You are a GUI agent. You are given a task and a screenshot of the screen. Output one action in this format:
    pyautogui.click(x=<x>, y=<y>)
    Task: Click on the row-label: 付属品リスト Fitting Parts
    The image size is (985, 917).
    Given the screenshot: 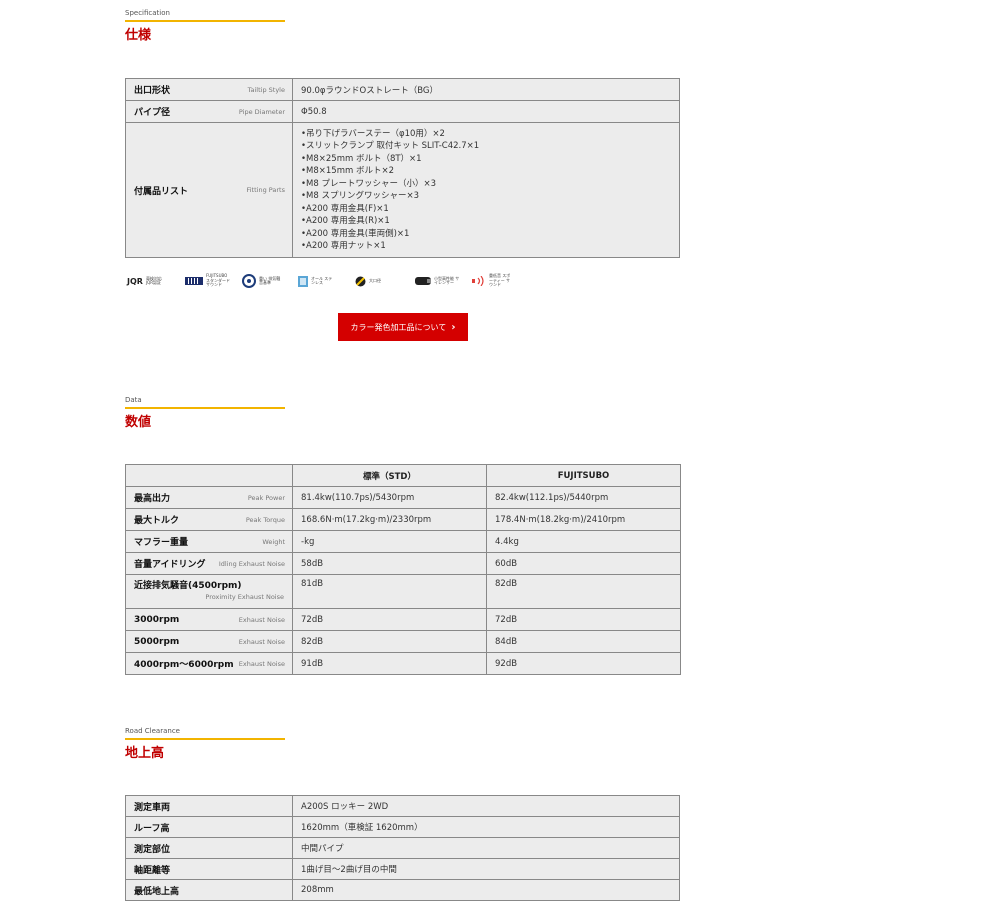 What is the action you would take?
    pyautogui.click(x=209, y=190)
    